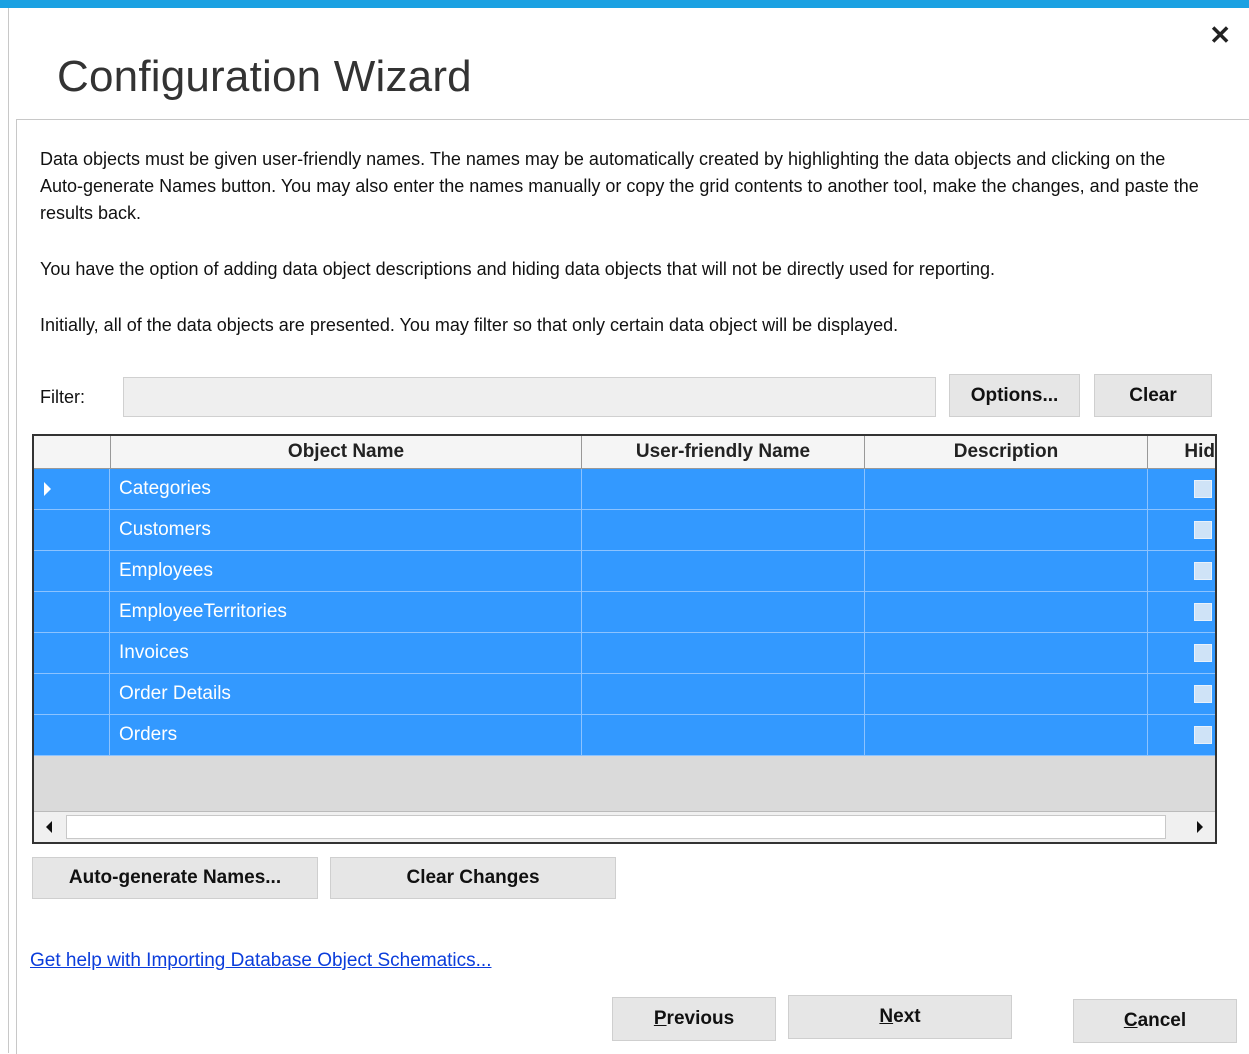 Image resolution: width=1249 pixels, height=1054 pixels. I want to click on clear-changes-button: Clear Changes, so click(473, 878).